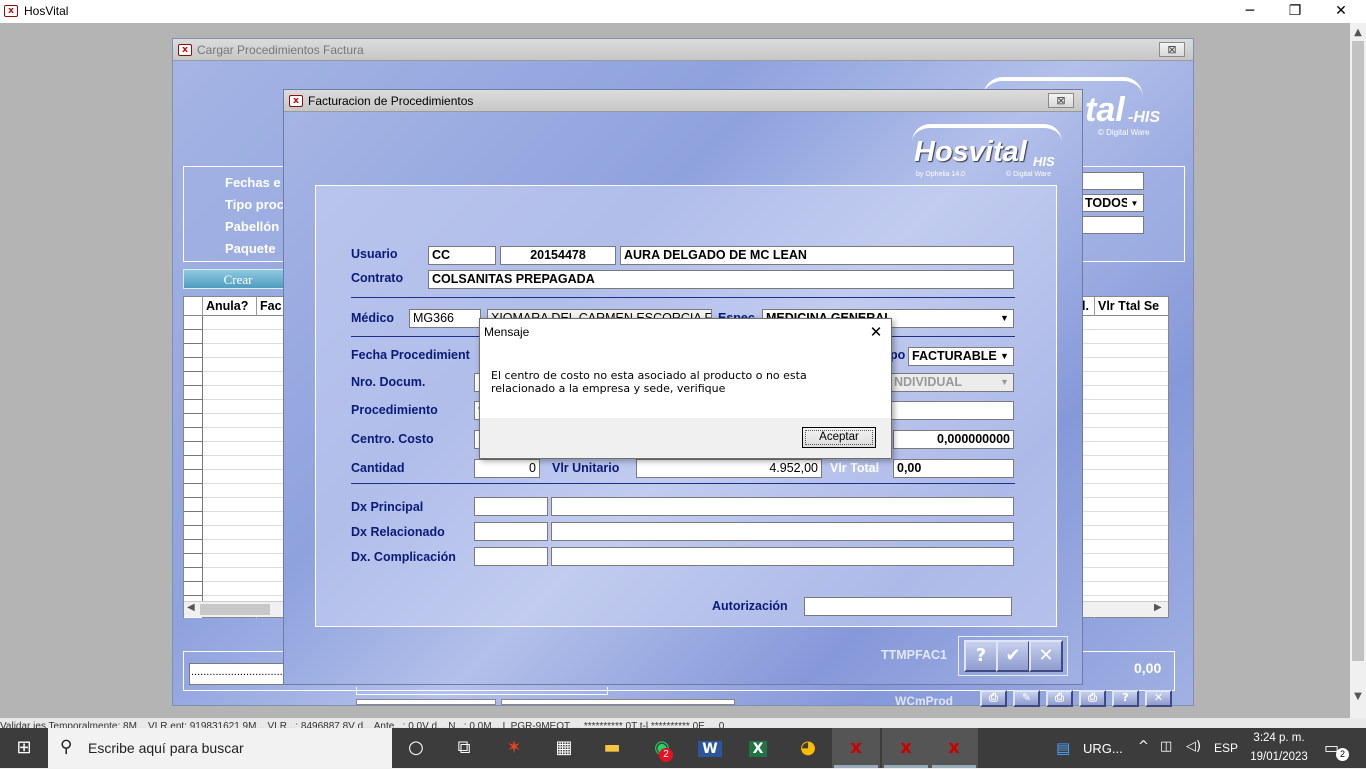  I want to click on tipo-select: TODOS ▼, so click(1113, 203).